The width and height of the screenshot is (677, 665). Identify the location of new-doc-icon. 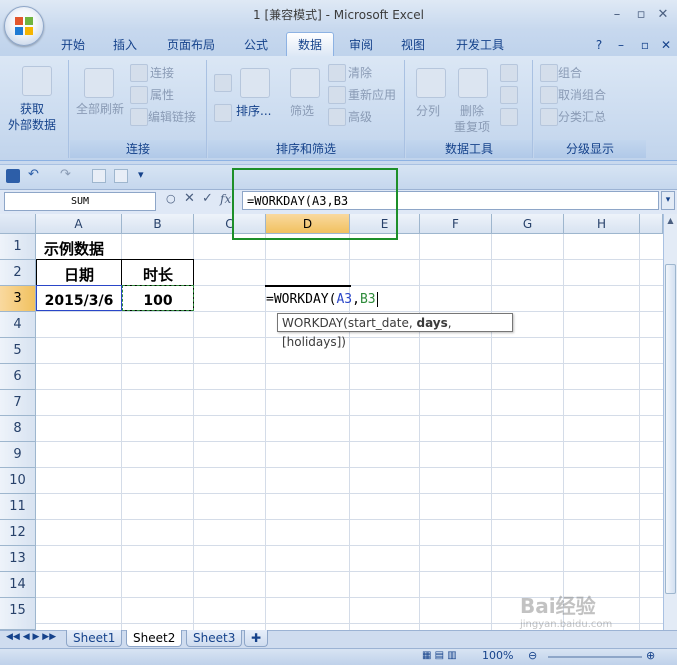
(121, 176).